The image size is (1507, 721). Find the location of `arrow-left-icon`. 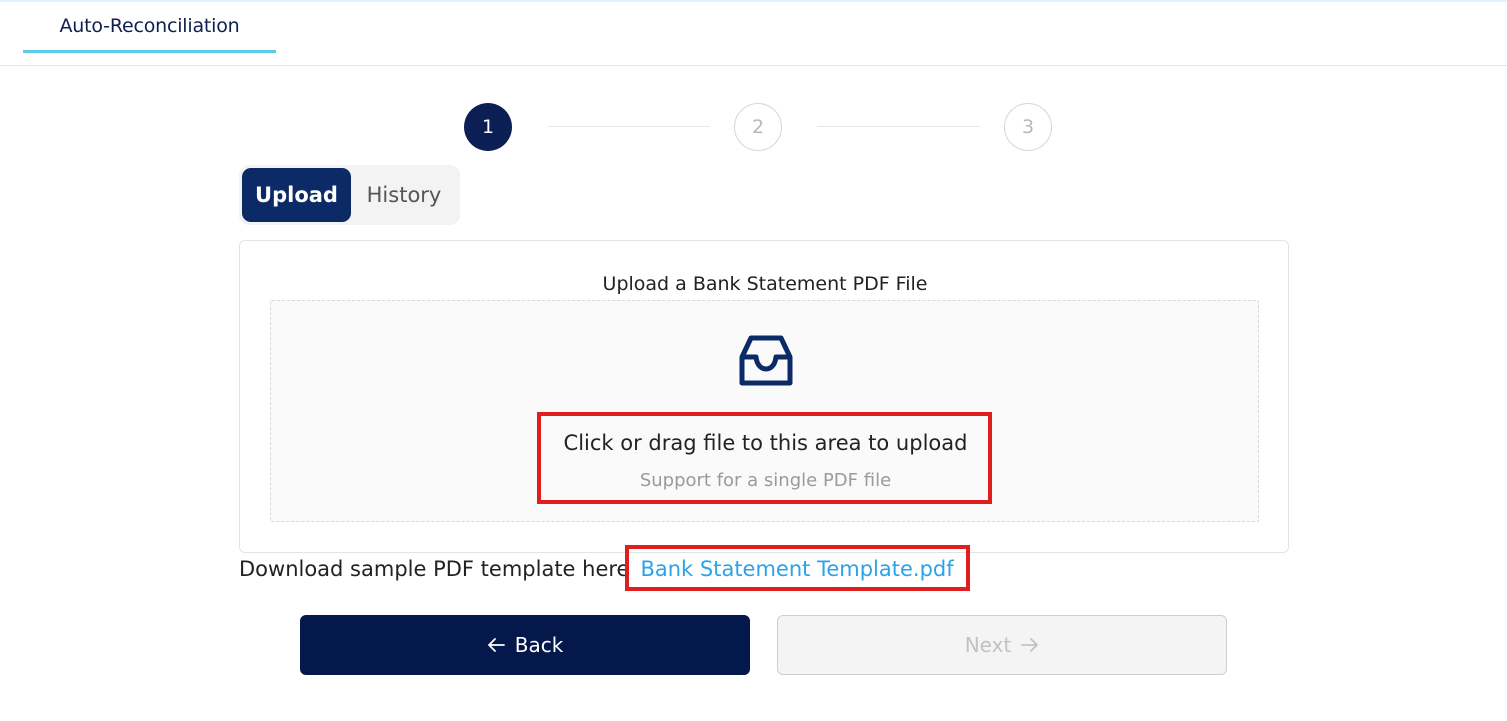

arrow-left-icon is located at coordinates (496, 645).